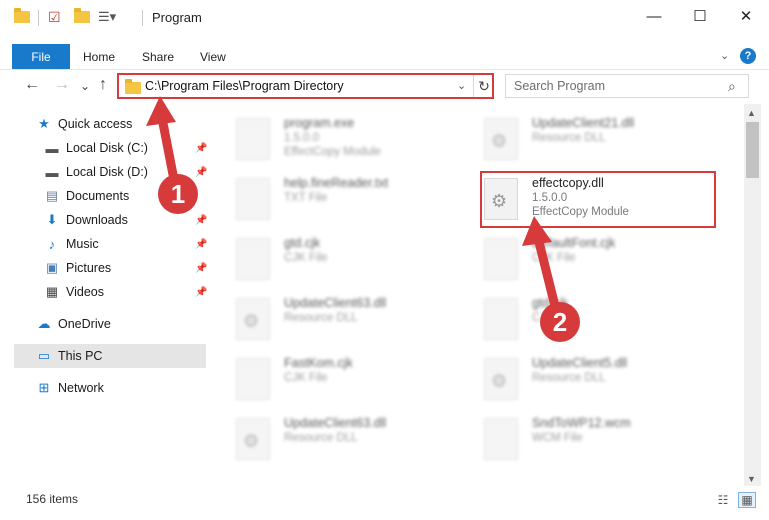 The height and width of the screenshot is (520, 769). What do you see at coordinates (177, 17) in the screenshot?
I see `window-title: Program` at bounding box center [177, 17].